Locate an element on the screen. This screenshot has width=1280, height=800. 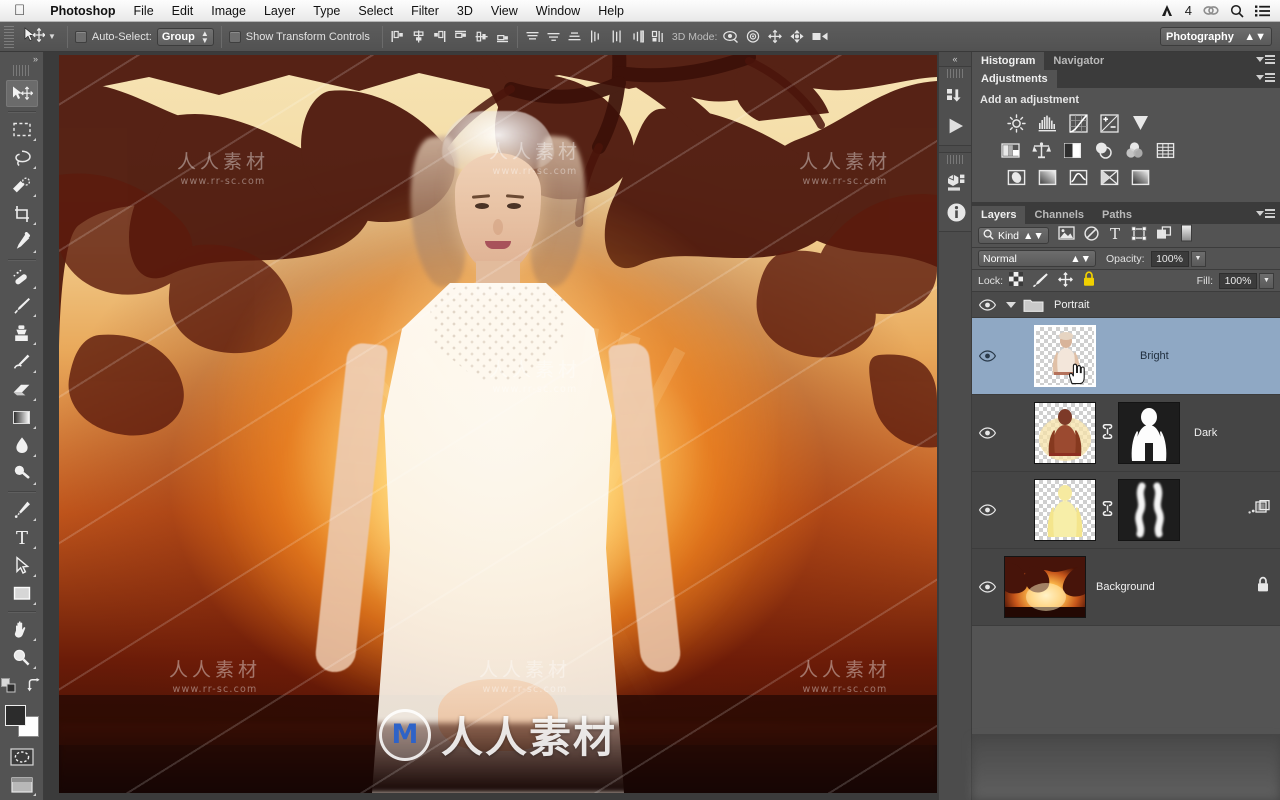
tool-hand is located at coordinates (22, 629).